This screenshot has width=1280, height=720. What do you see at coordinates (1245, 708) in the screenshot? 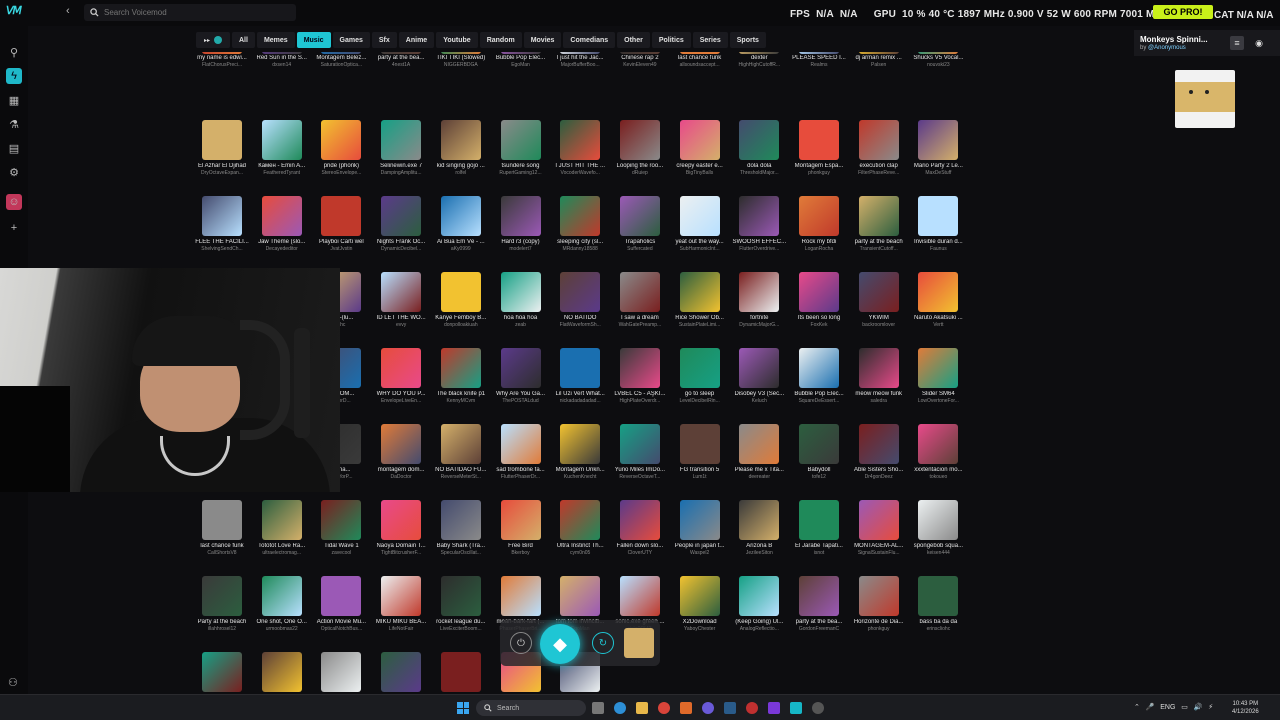
I see `taskbar-clock: 10:43 PM 4/12/2026` at bounding box center [1245, 708].